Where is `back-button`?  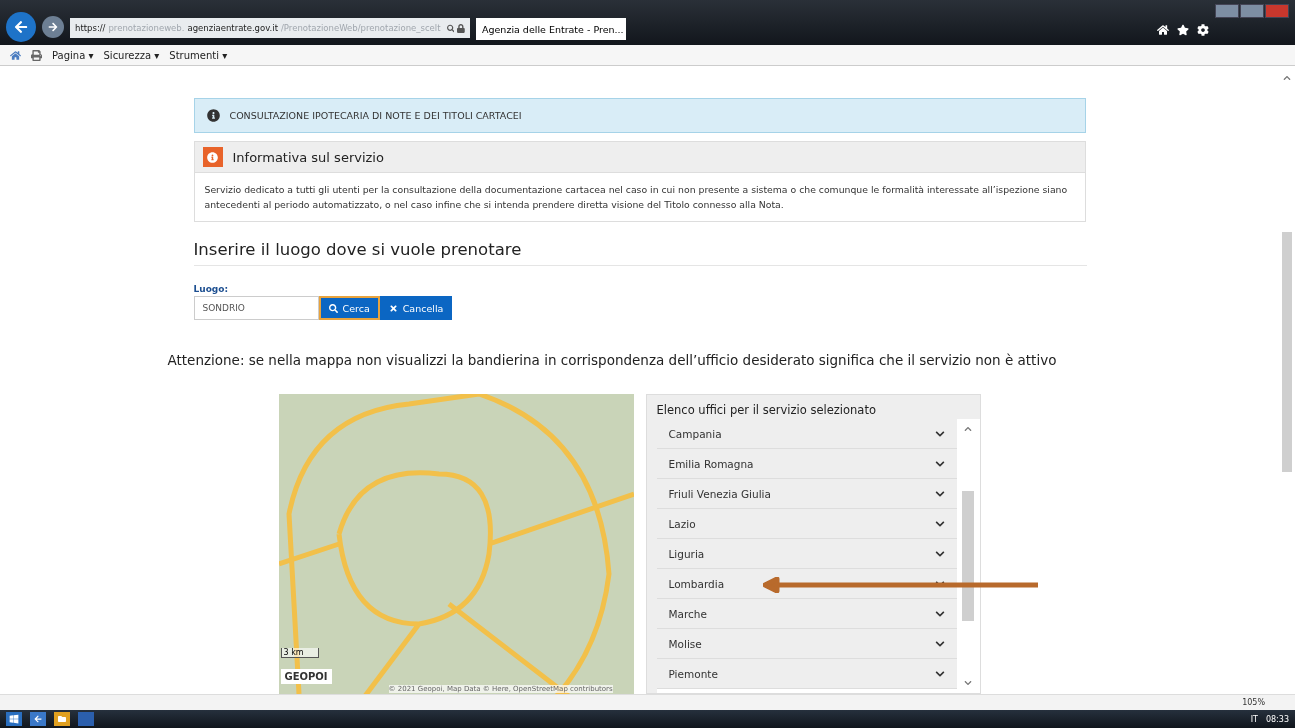
back-button is located at coordinates (21, 27).